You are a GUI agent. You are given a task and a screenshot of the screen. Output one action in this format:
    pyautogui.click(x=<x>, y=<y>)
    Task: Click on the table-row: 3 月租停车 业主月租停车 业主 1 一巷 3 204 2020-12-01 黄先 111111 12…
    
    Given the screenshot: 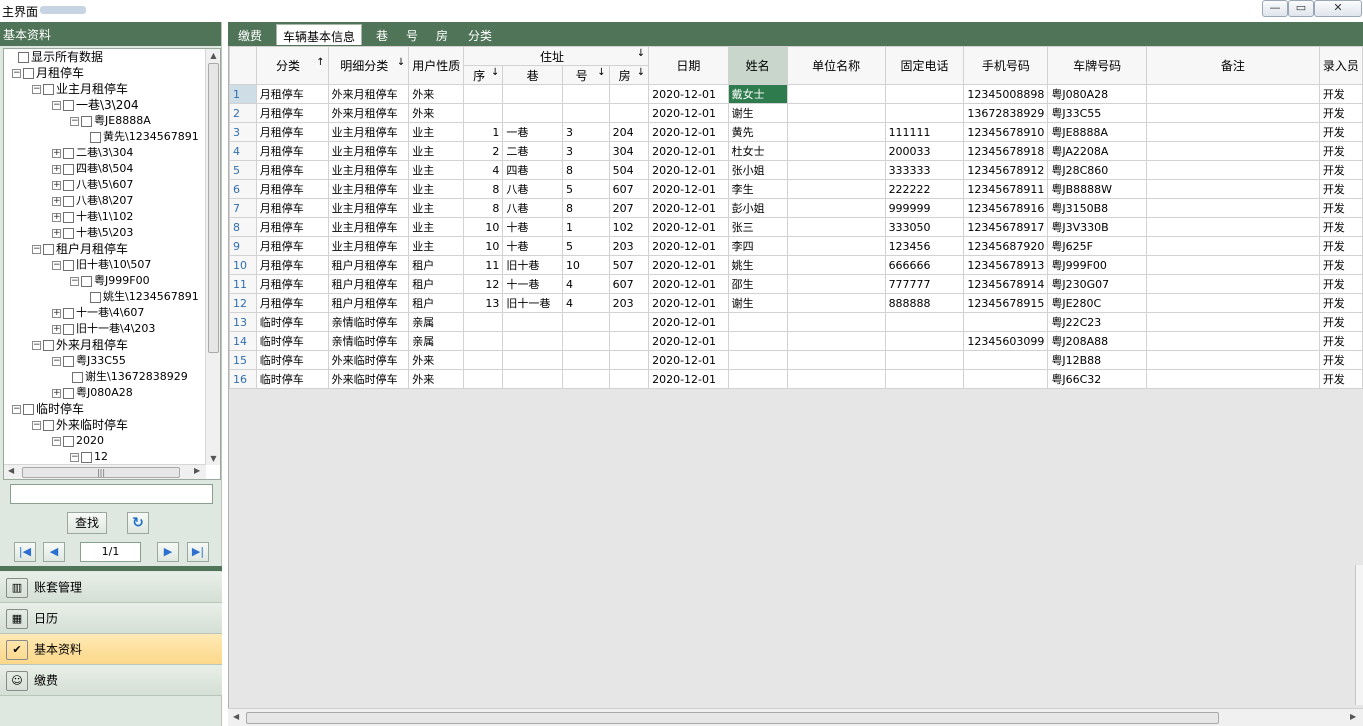 What is the action you would take?
    pyautogui.click(x=796, y=132)
    